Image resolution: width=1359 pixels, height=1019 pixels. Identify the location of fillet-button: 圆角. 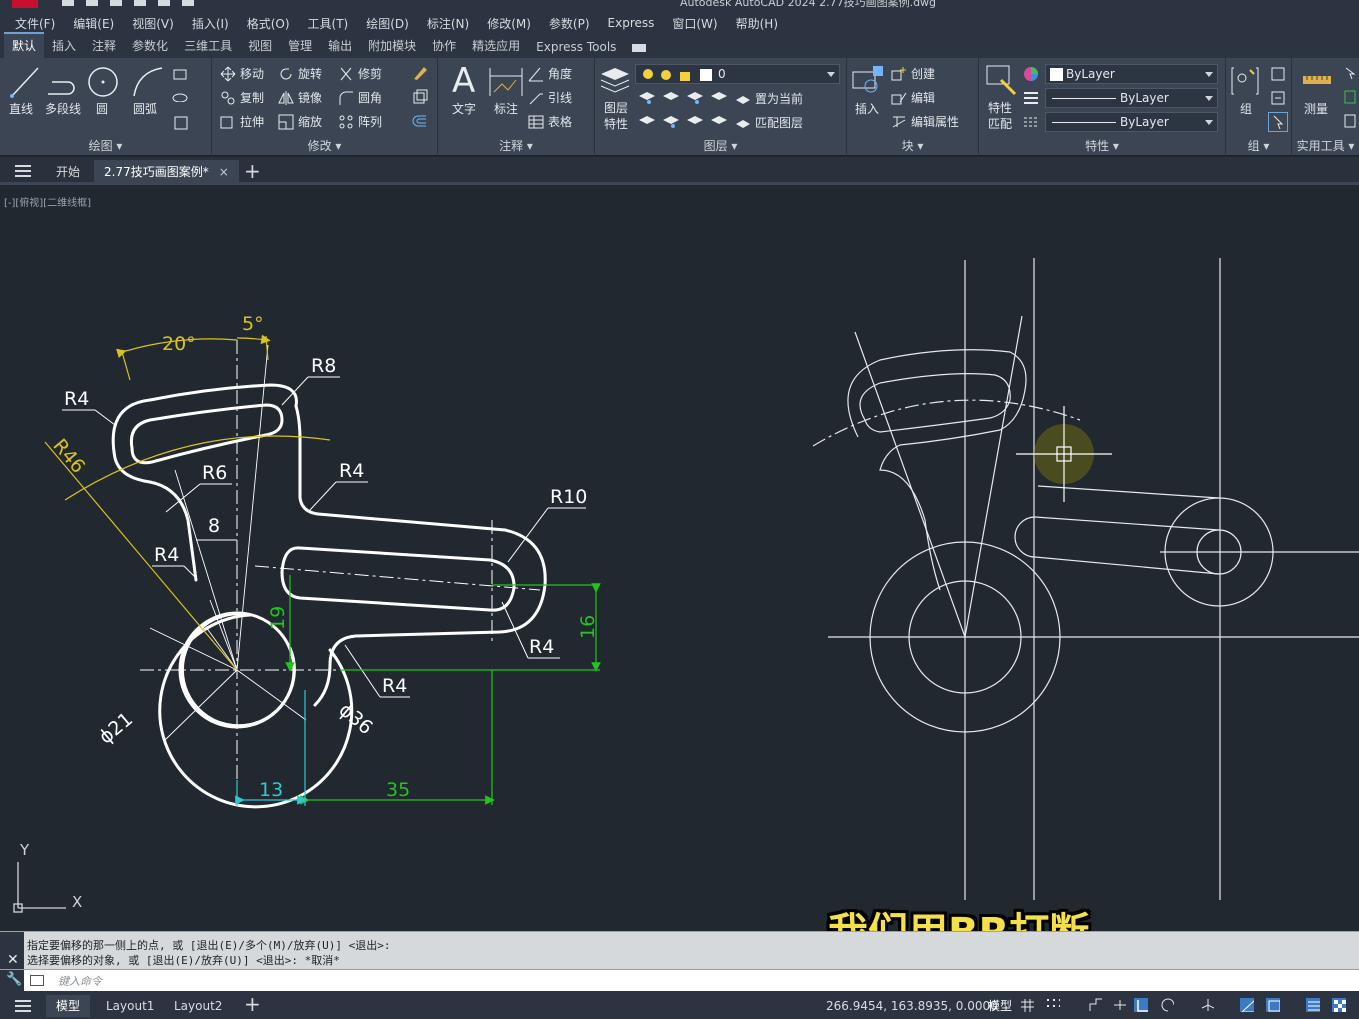
(360, 97).